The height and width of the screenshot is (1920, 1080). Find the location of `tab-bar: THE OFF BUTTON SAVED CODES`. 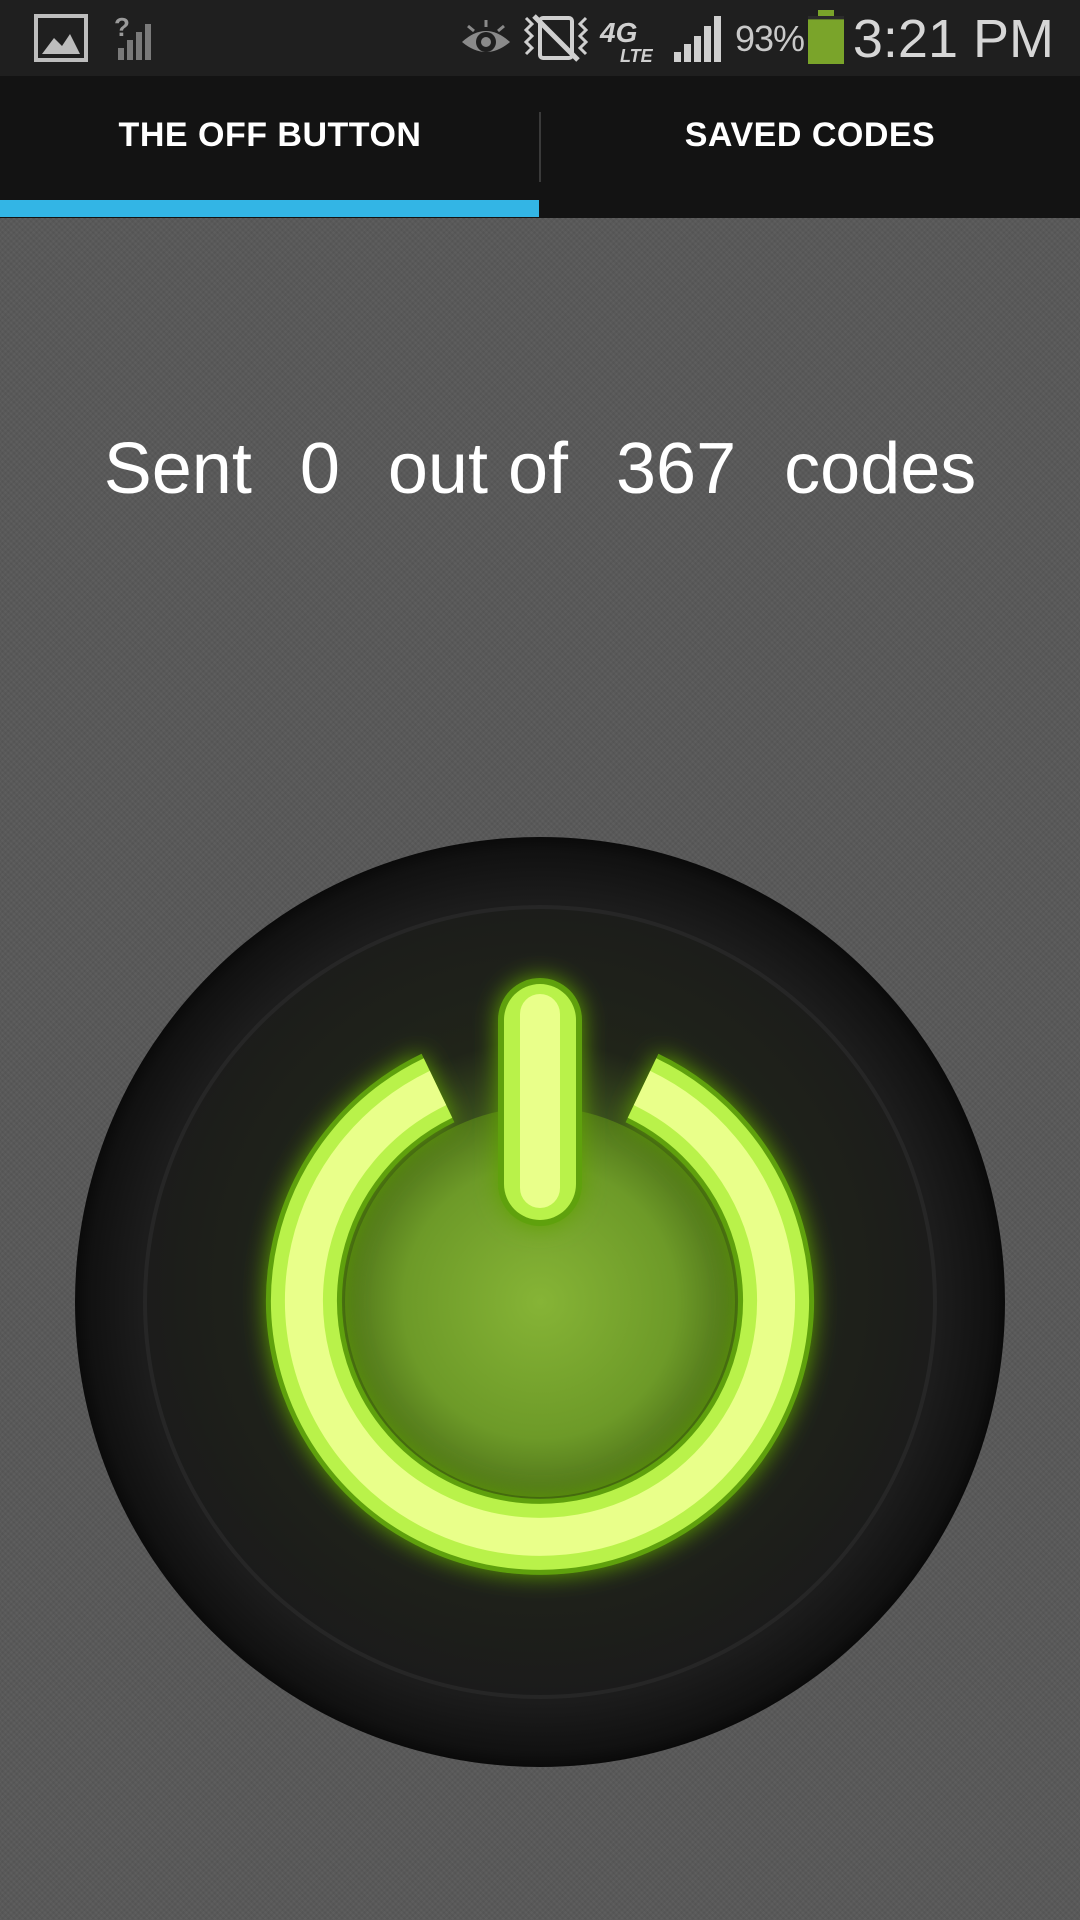

tab-bar: THE OFF BUTTON SAVED CODES is located at coordinates (540, 147).